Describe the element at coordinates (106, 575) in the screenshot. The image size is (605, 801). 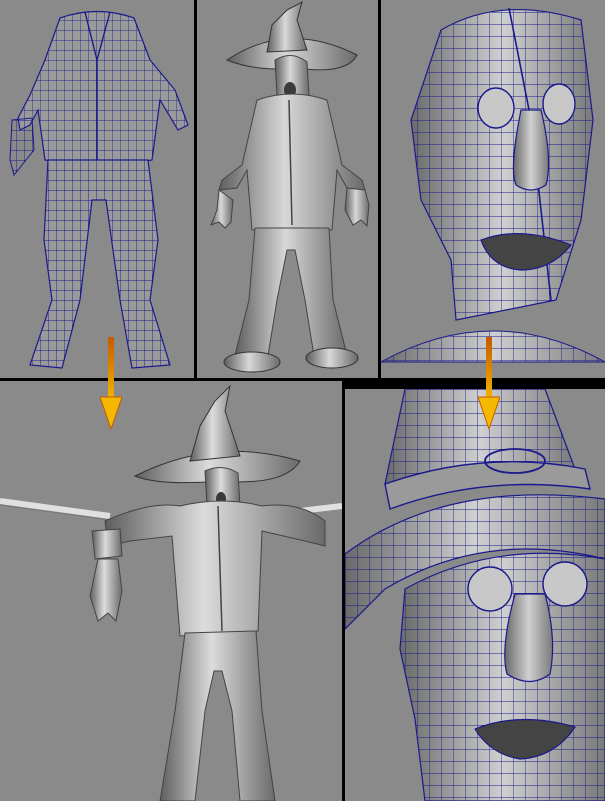
I see `left-hand` at that location.